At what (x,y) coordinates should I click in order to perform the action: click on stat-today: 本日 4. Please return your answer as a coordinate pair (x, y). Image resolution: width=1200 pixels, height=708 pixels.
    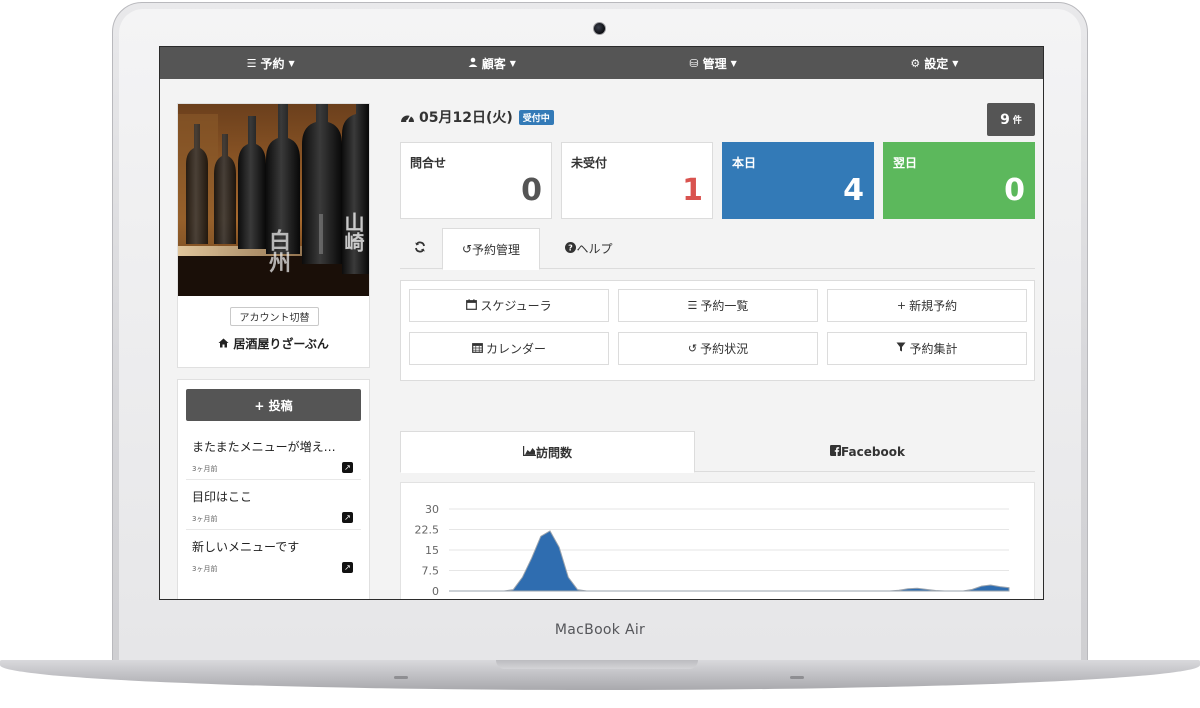
    Looking at the image, I should click on (798, 180).